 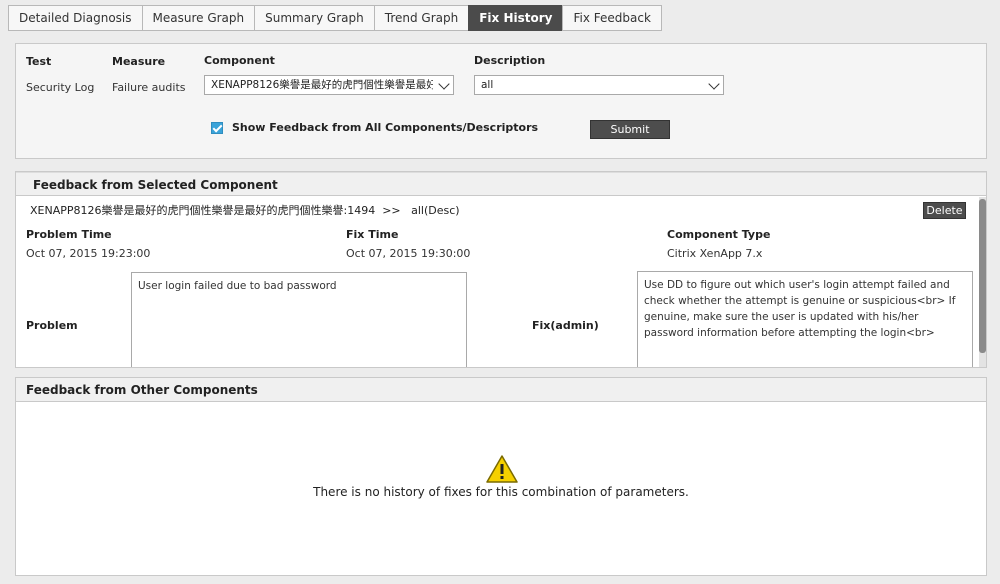 What do you see at coordinates (139, 61) in the screenshot?
I see `measure-label: Measure` at bounding box center [139, 61].